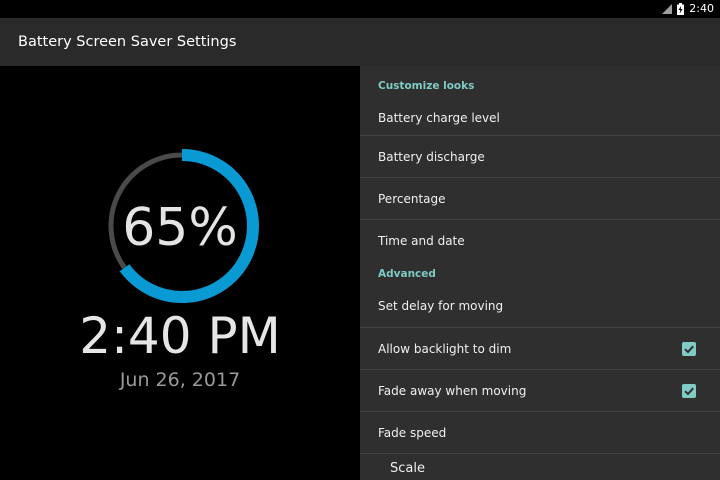  Describe the element at coordinates (540, 467) in the screenshot. I see `pref-scale: Scale` at that location.